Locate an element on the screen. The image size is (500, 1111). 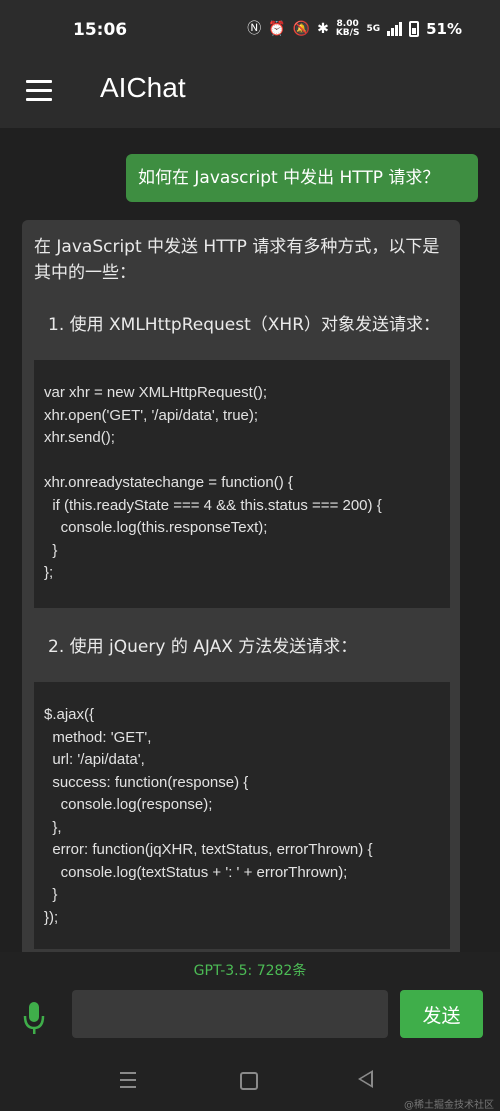
watermark: @稀土掘金技术社区 is located at coordinates (449, 1105).